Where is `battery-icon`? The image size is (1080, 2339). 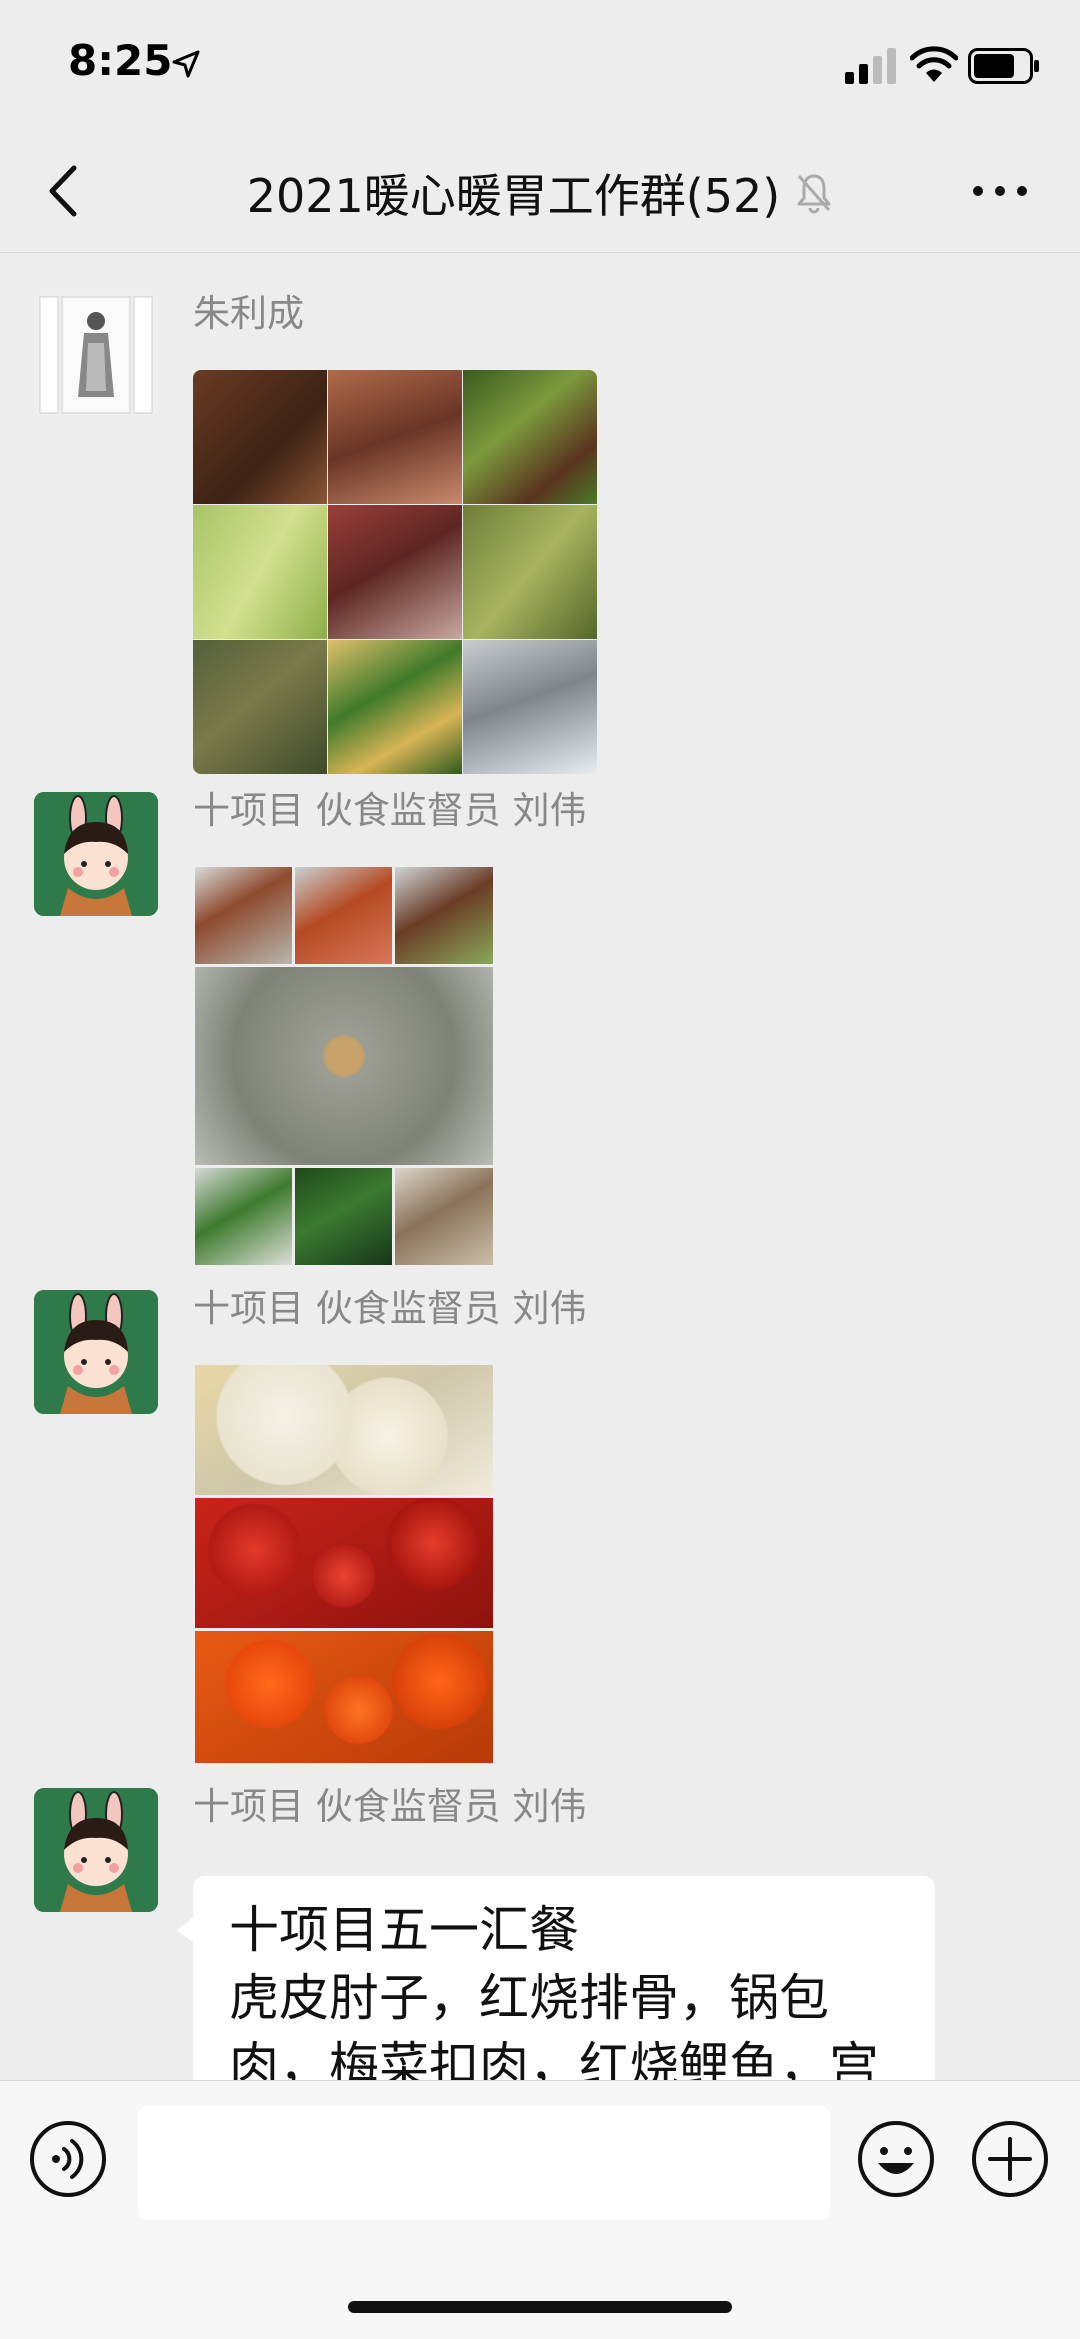 battery-icon is located at coordinates (1003, 66).